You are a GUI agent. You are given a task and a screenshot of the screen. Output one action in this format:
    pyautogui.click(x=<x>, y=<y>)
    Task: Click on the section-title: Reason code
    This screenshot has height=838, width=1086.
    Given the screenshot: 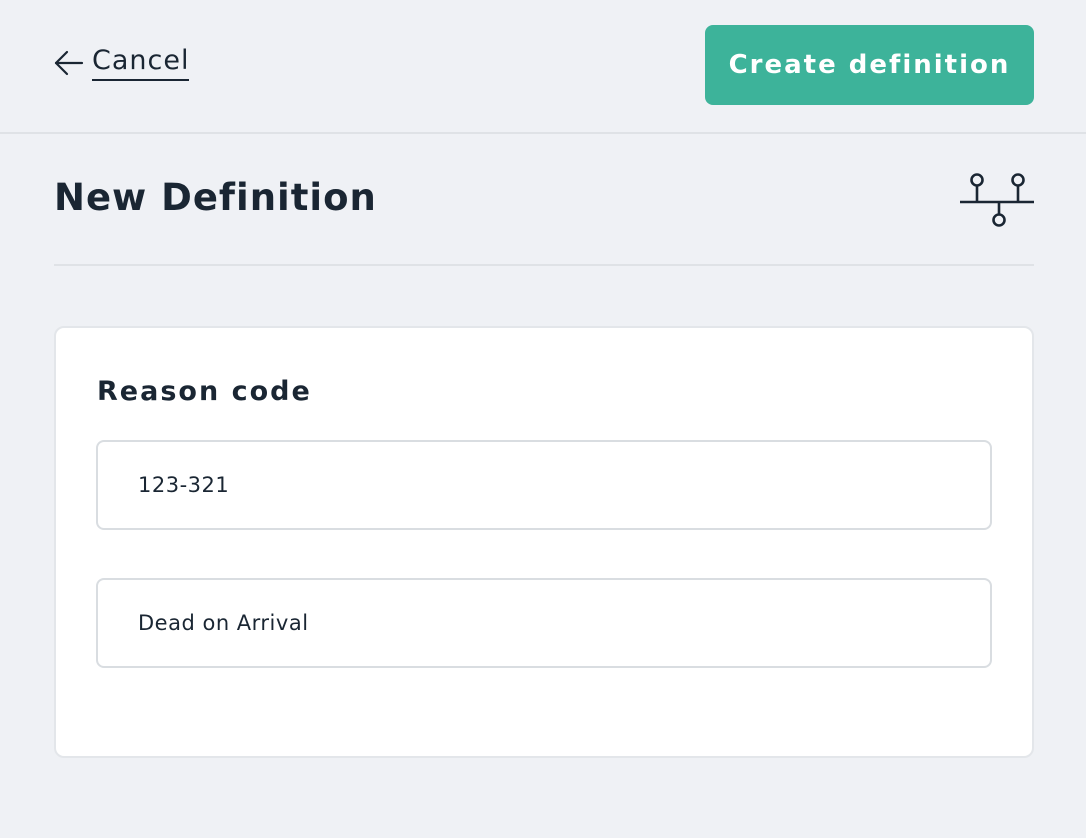 What is the action you would take?
    pyautogui.click(x=204, y=391)
    